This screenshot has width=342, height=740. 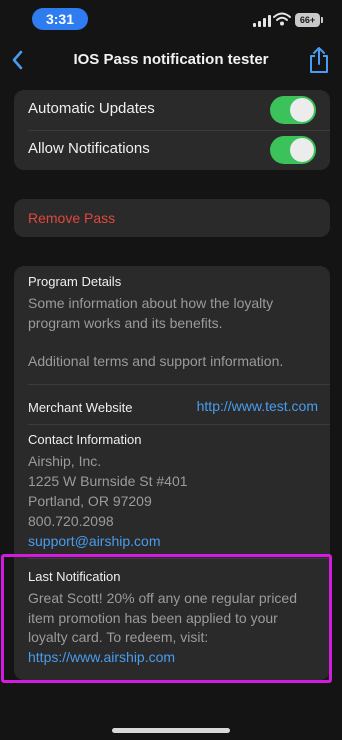 I want to click on automatic-updates-toggle, so click(x=293, y=110).